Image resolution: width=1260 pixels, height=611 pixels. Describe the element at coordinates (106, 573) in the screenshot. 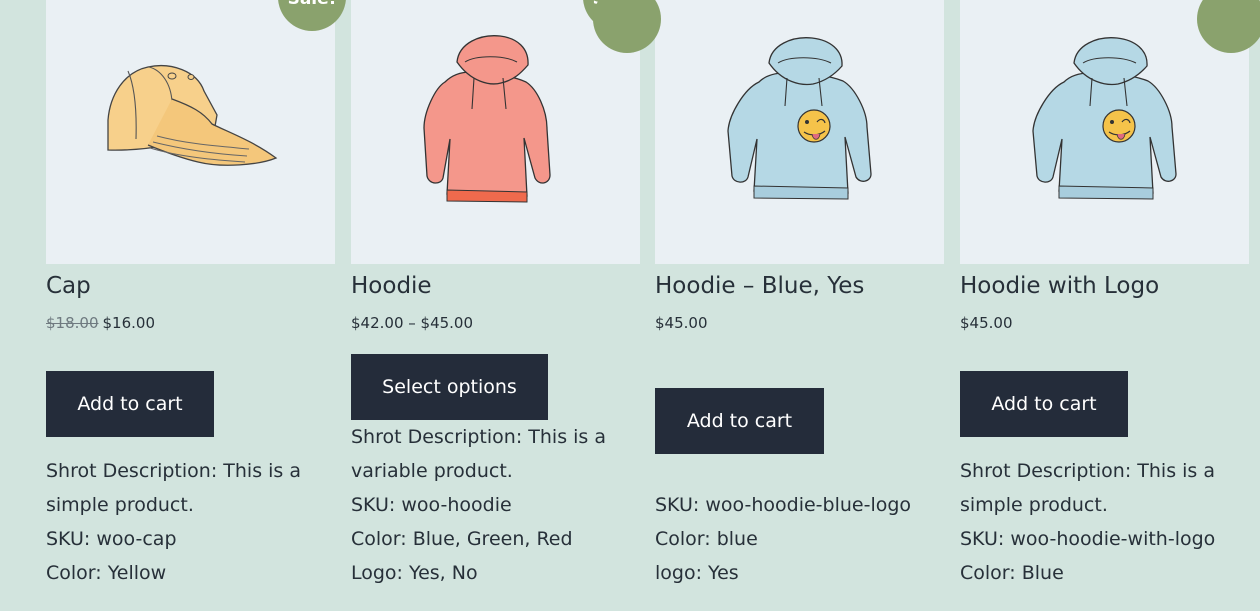

I see `product-color: Color: Yellow` at that location.